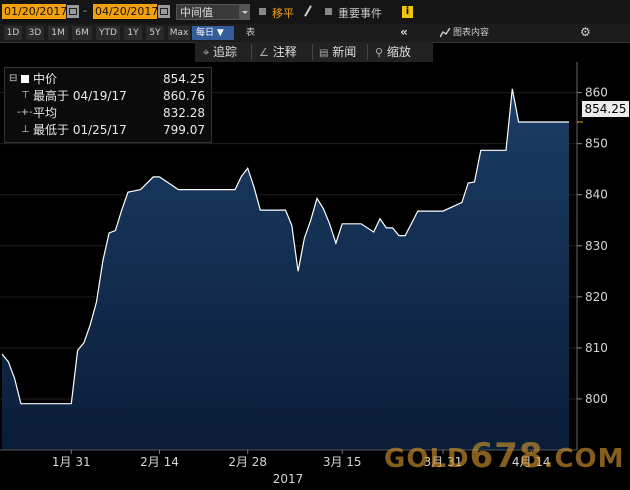 This screenshot has width=630, height=490. Describe the element at coordinates (245, 12) in the screenshot. I see `chevron-down-icon` at that location.